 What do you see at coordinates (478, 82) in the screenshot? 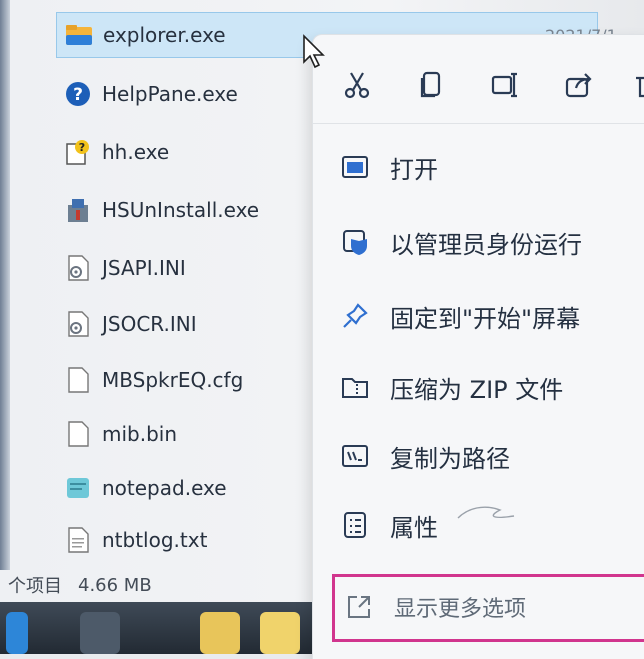
I see `context-menu-toolbar` at bounding box center [478, 82].